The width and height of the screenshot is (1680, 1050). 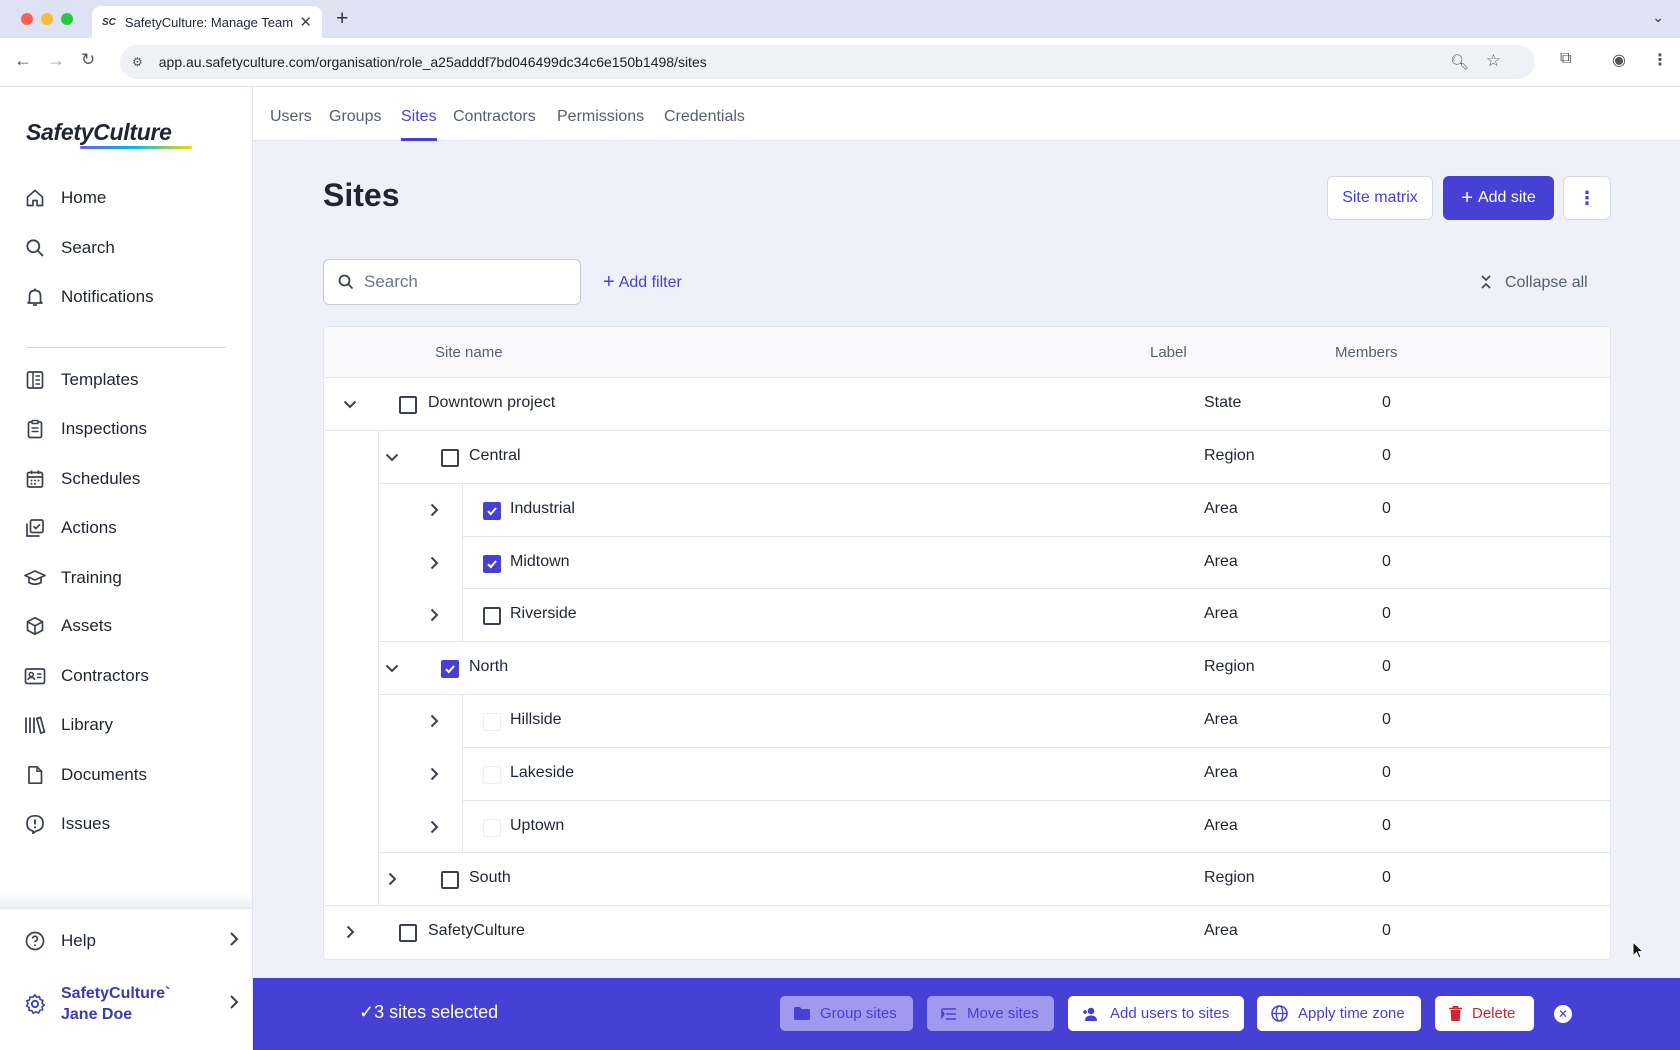 What do you see at coordinates (342, 19) in the screenshot?
I see `new-tab-icon: +` at bounding box center [342, 19].